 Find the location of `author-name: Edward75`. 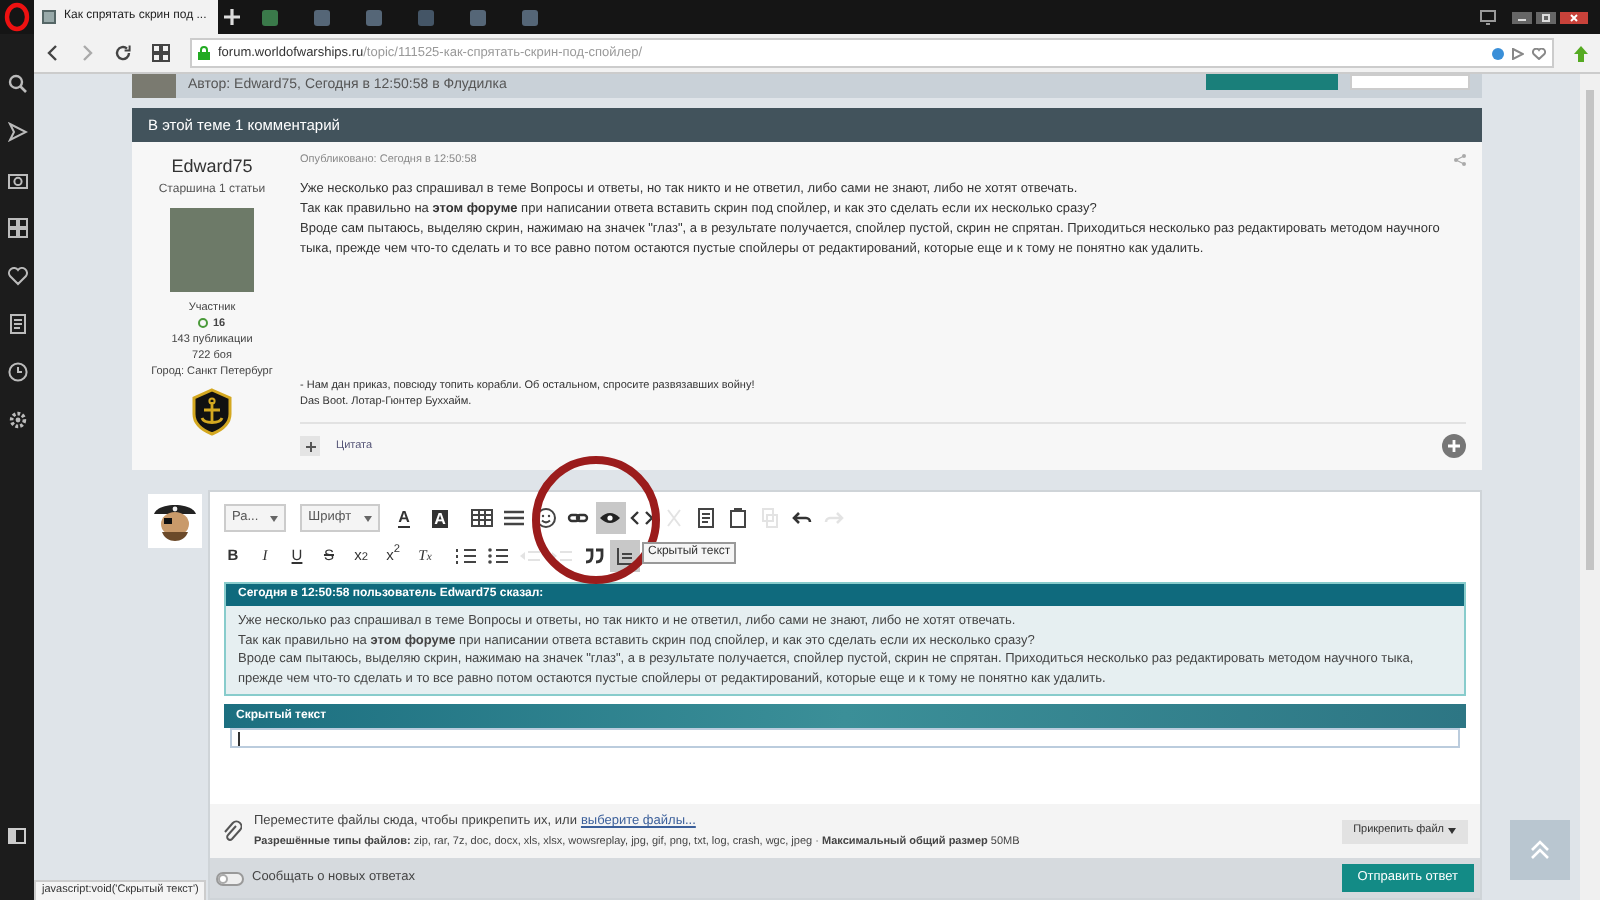

author-name: Edward75 is located at coordinates (212, 167).